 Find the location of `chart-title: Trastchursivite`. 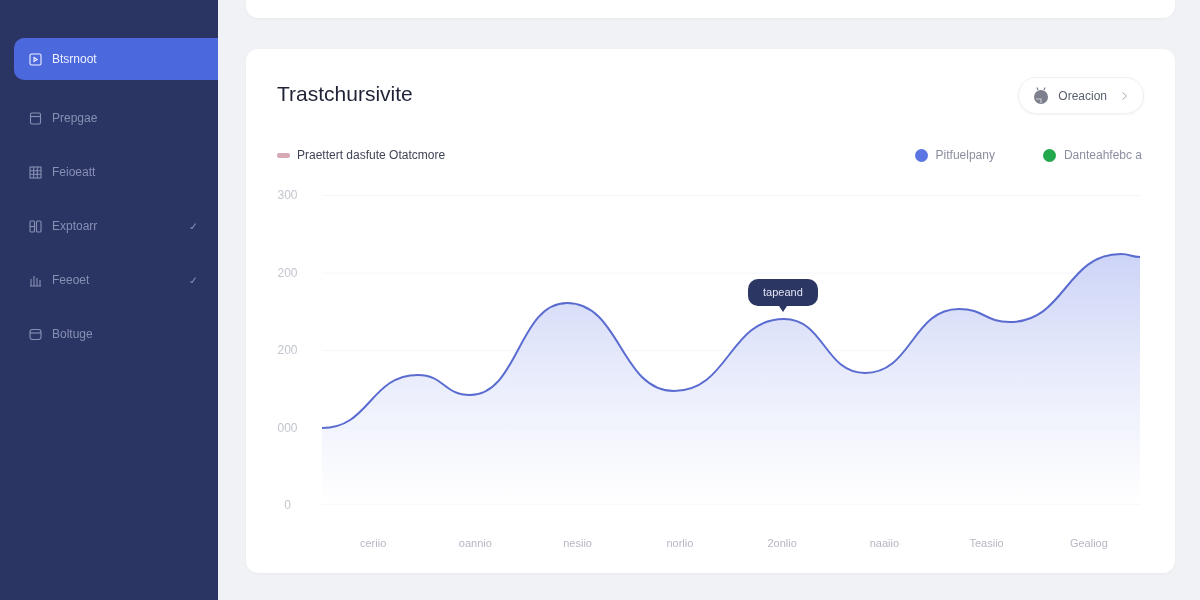

chart-title: Trastchursivite is located at coordinates (345, 93).